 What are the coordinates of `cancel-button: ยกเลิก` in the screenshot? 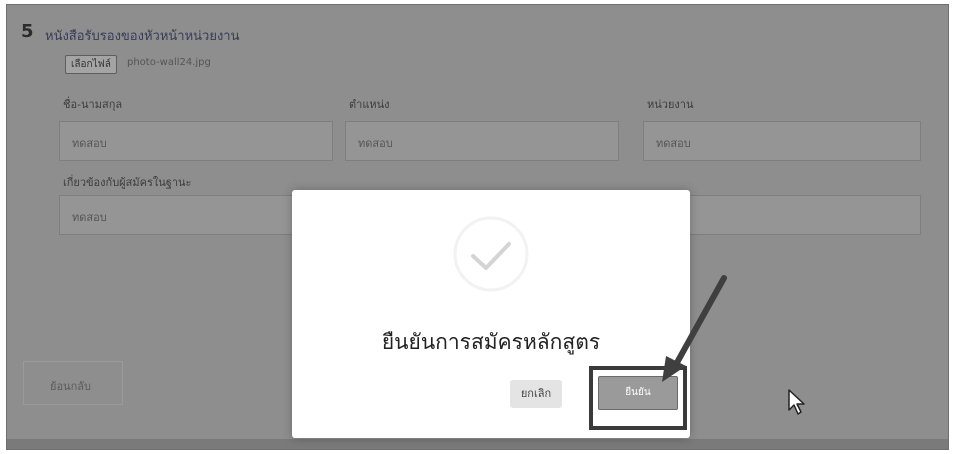 It's located at (536, 394).